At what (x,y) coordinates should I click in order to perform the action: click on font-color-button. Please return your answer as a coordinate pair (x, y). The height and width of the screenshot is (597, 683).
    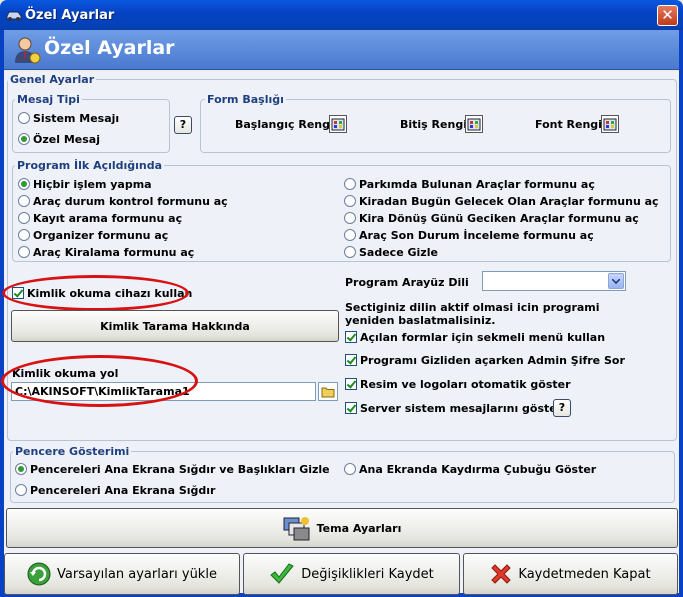
    Looking at the image, I should click on (610, 124).